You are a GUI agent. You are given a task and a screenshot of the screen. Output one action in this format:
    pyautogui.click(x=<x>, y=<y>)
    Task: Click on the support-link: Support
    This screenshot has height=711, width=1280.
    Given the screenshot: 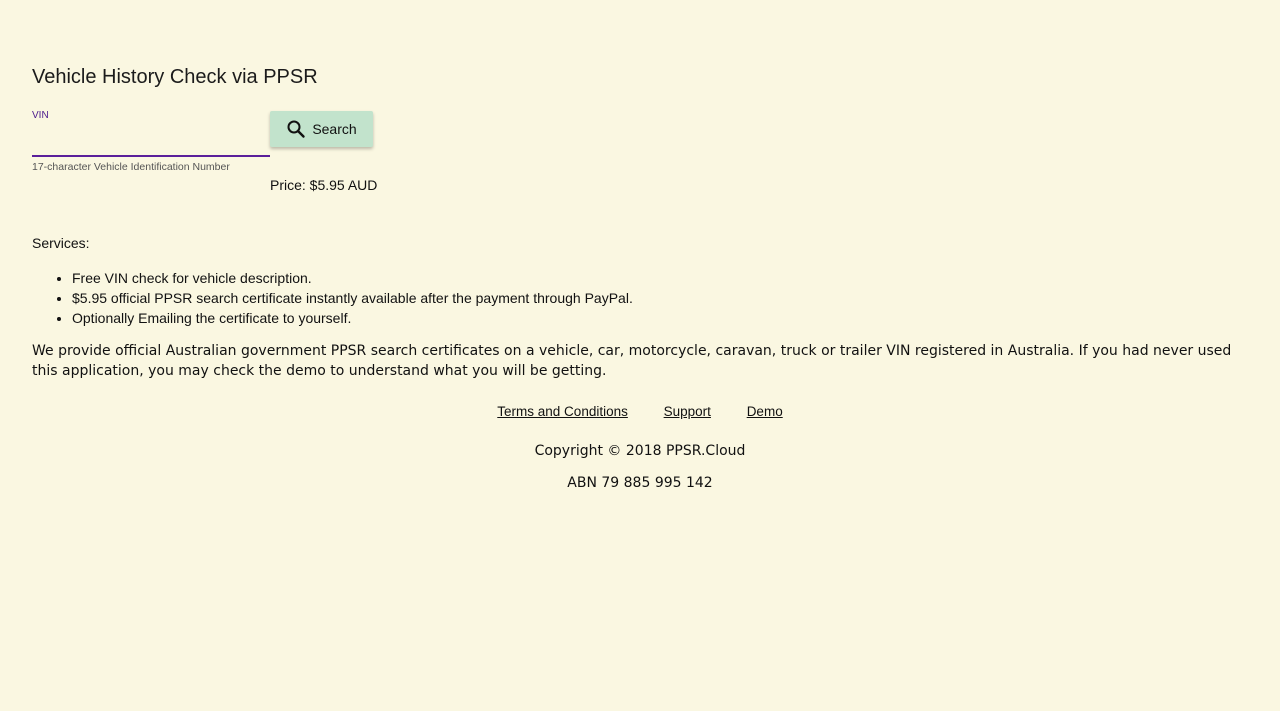 What is the action you would take?
    pyautogui.click(x=687, y=411)
    